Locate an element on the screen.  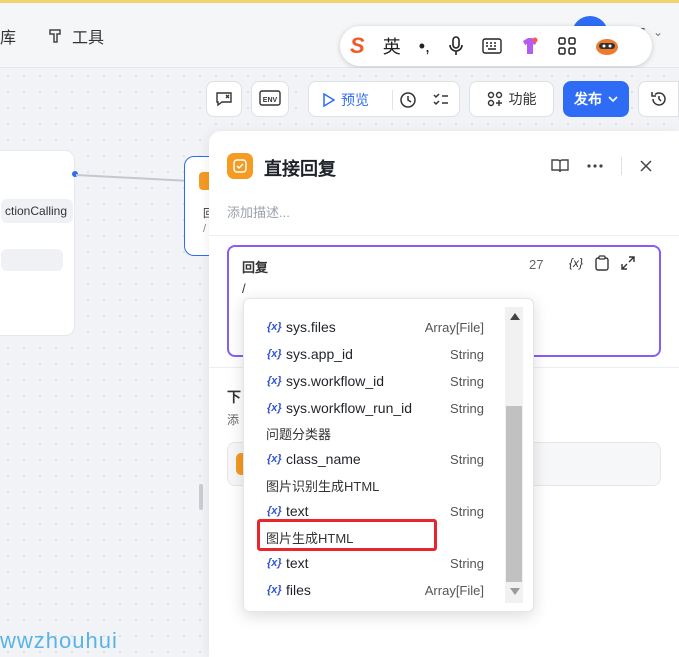
tab-tools: 工具 is located at coordinates (76, 36).